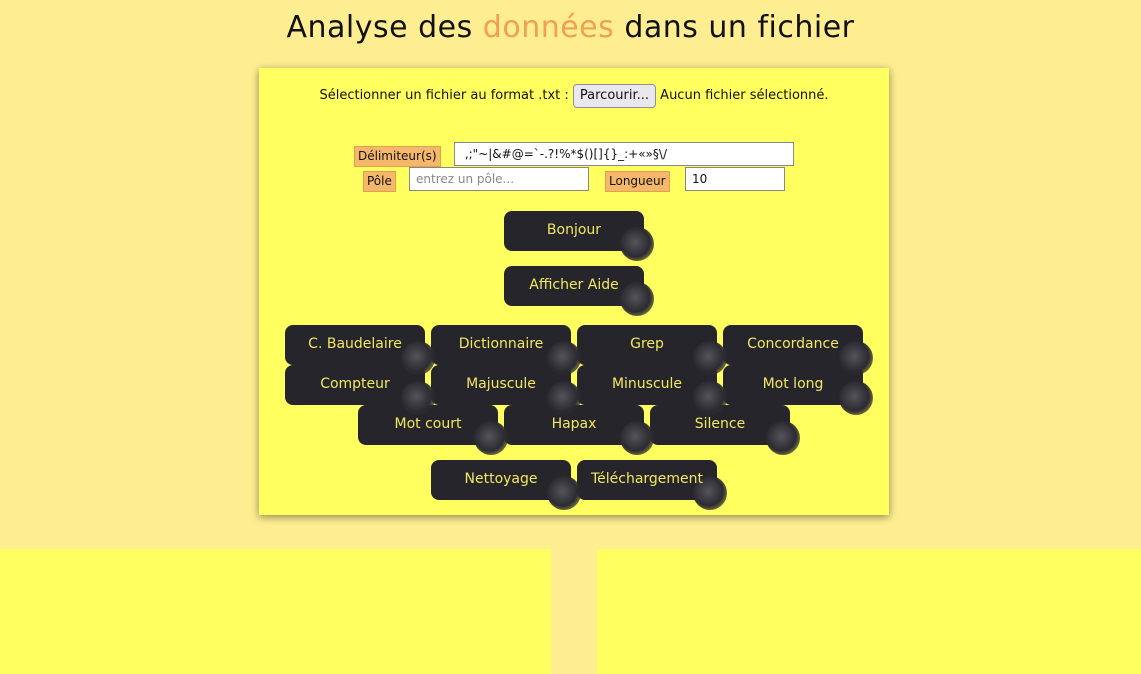  I want to click on download-button-label: Téléchargement, so click(647, 479).